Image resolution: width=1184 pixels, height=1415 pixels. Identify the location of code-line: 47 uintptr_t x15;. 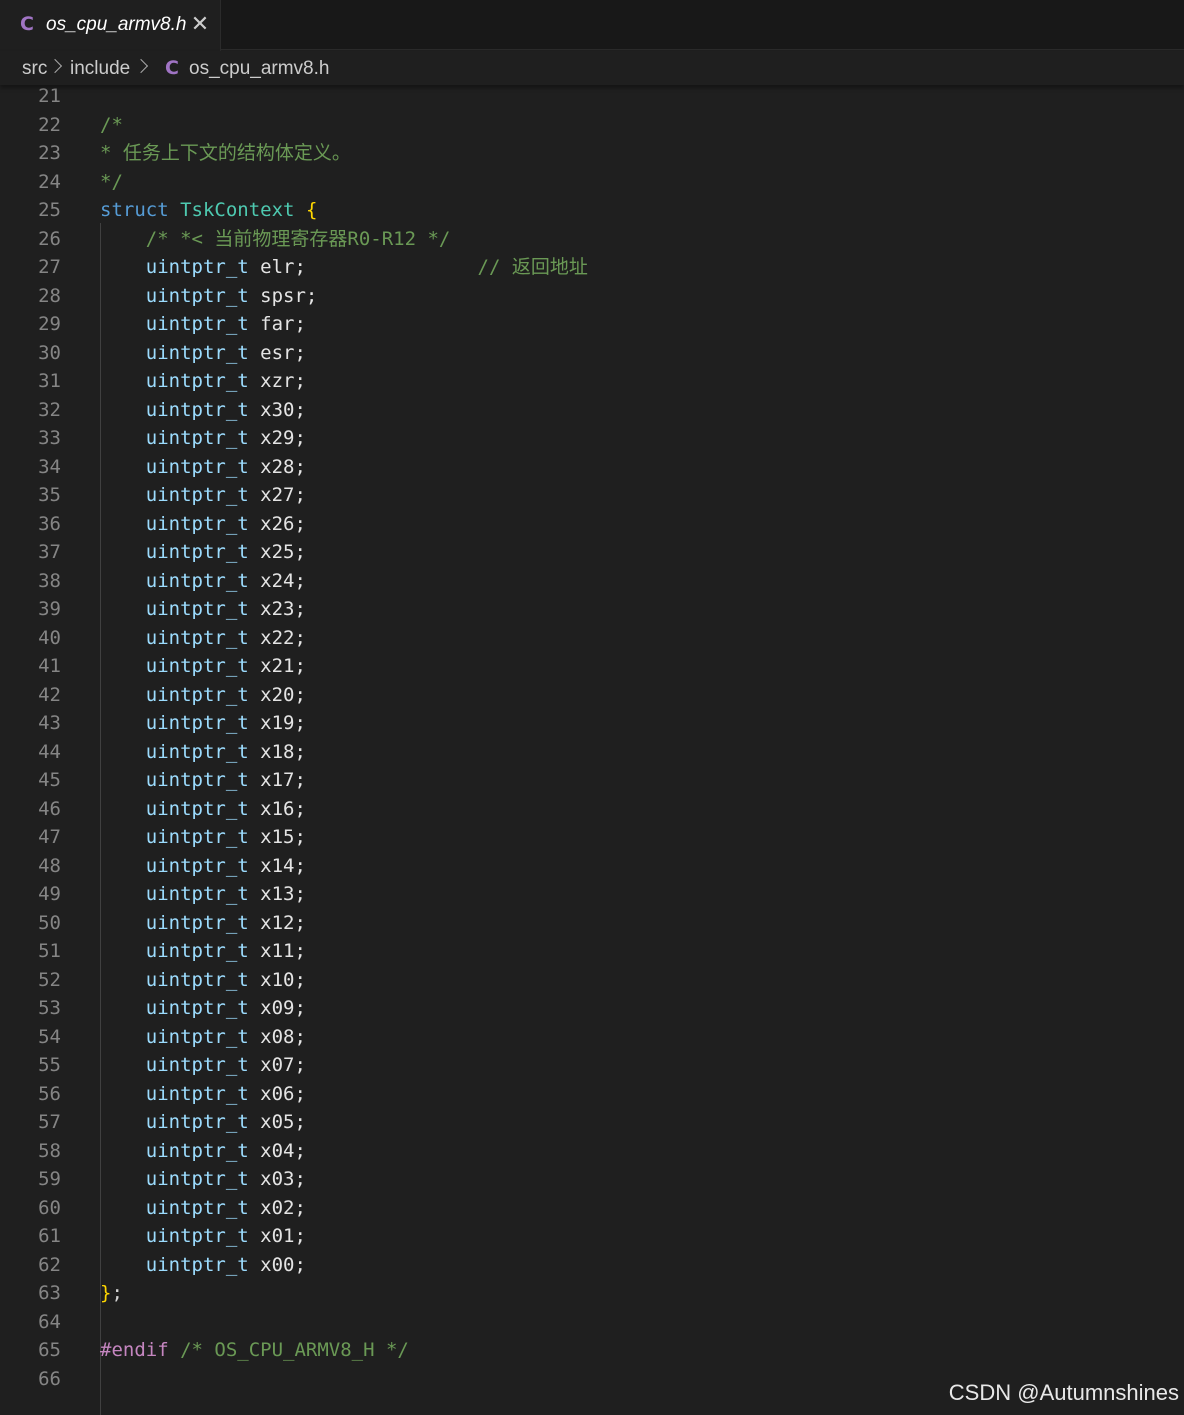
(592, 837).